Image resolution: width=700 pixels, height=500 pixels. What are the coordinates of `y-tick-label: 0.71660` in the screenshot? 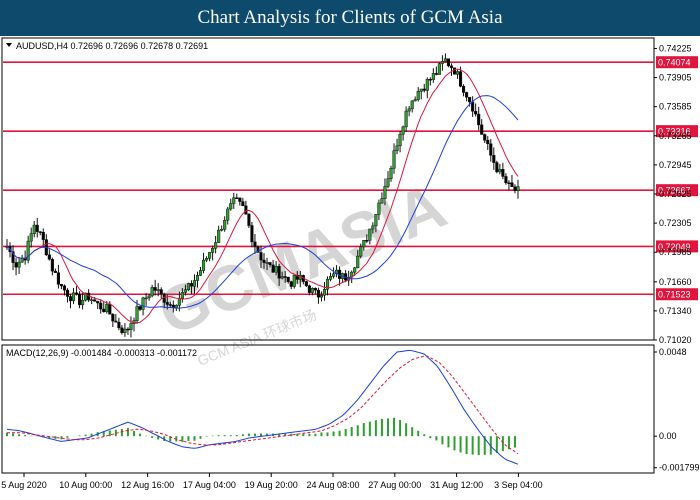 It's located at (675, 282).